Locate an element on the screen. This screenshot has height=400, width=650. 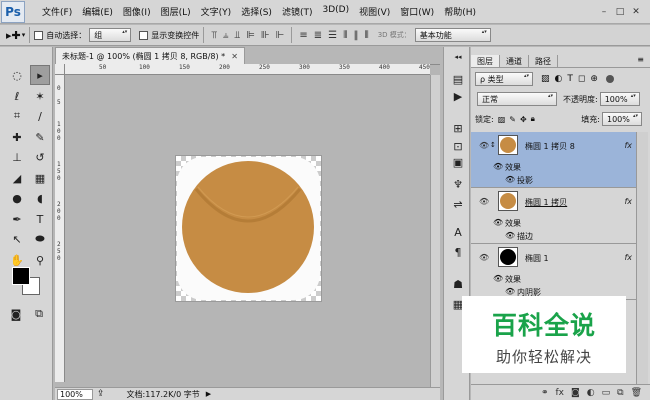
move-tool-icon: ▸ is located at coordinates (40, 75).